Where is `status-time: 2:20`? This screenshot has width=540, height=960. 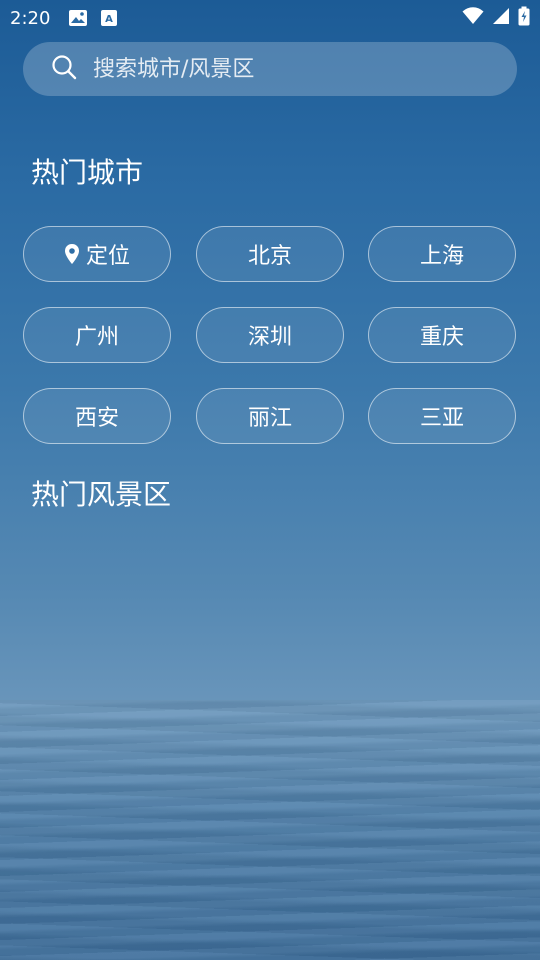 status-time: 2:20 is located at coordinates (30, 18).